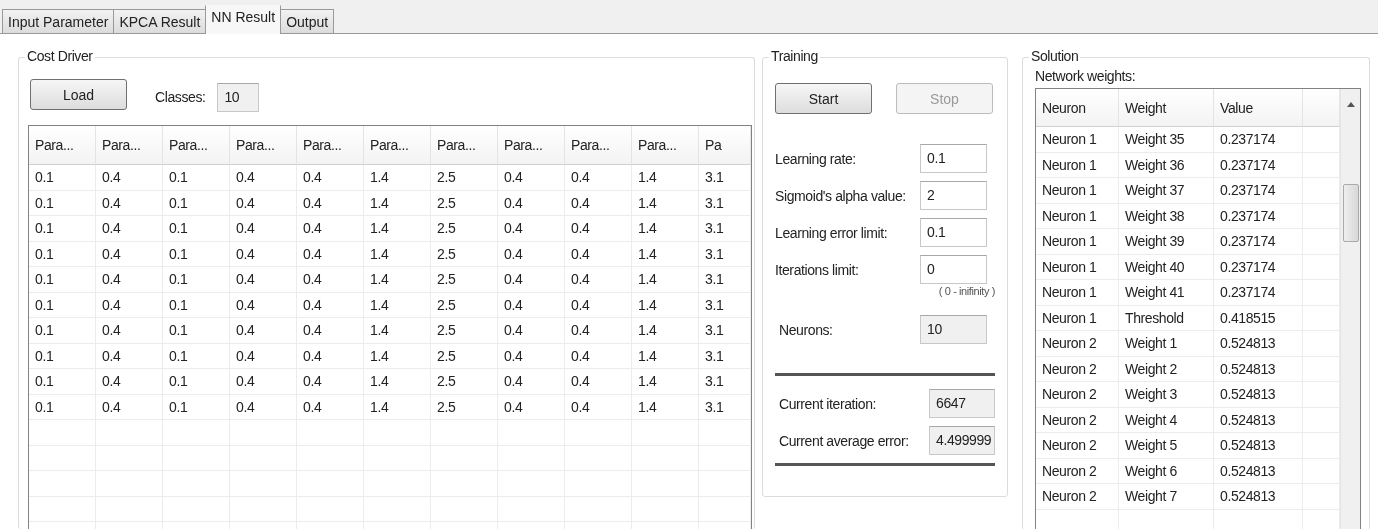 The height and width of the screenshot is (529, 1378). I want to click on scroll-up-icon, so click(1351, 104).